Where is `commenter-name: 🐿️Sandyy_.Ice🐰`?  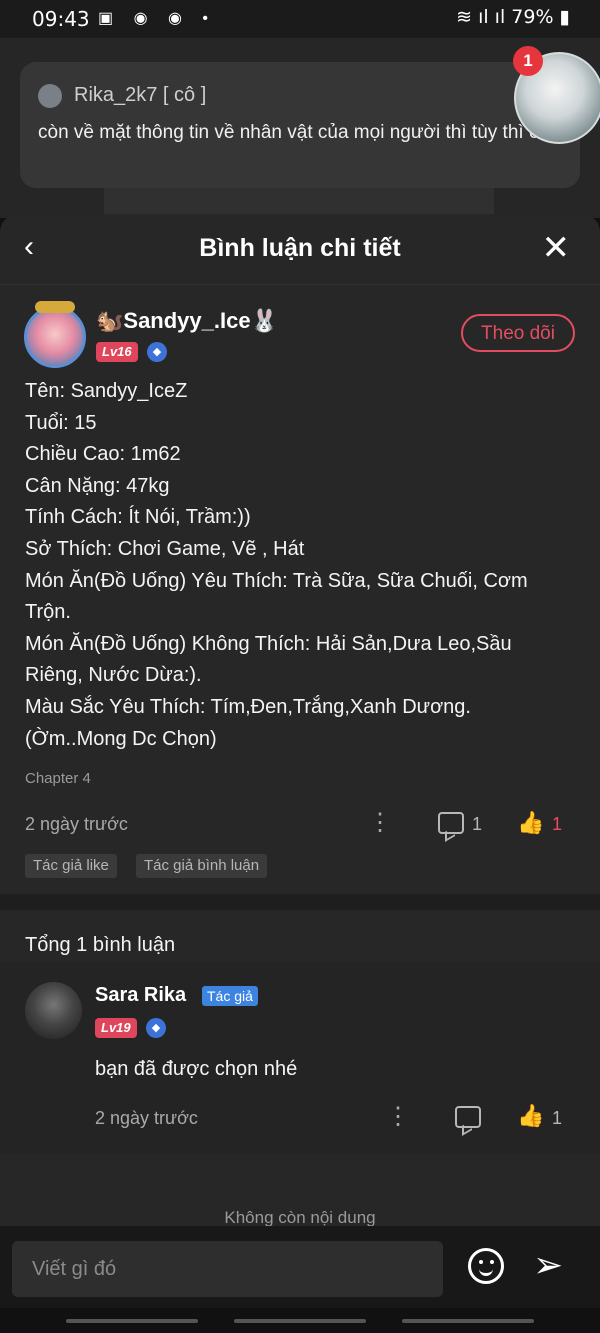
commenter-name: 🐿️Sandyy_.Ice🐰 is located at coordinates (187, 321).